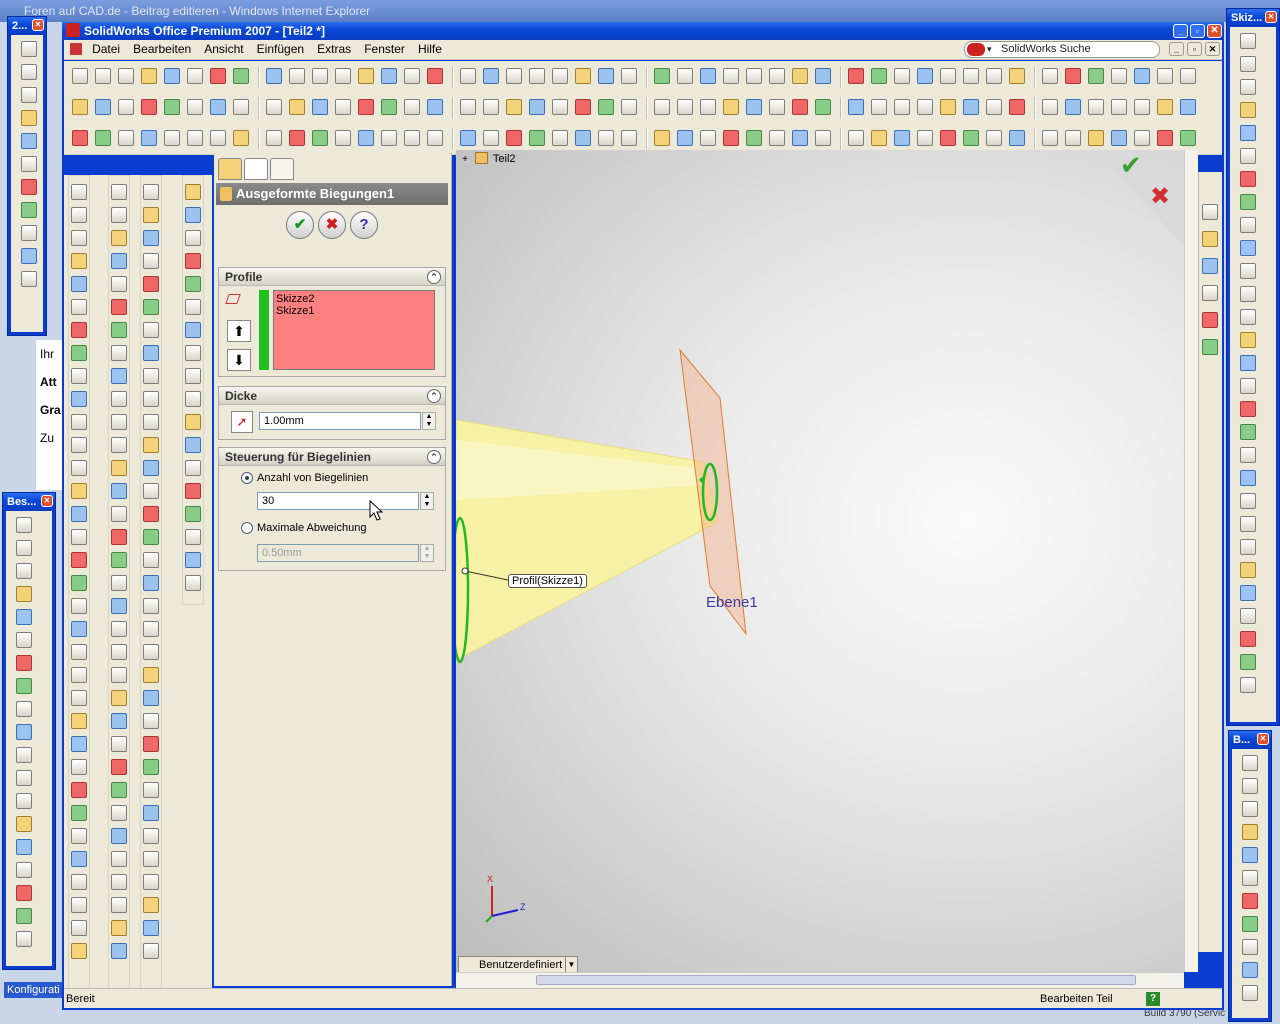 The image size is (1280, 1024). I want to click on tab-featuremanager, so click(230, 169).